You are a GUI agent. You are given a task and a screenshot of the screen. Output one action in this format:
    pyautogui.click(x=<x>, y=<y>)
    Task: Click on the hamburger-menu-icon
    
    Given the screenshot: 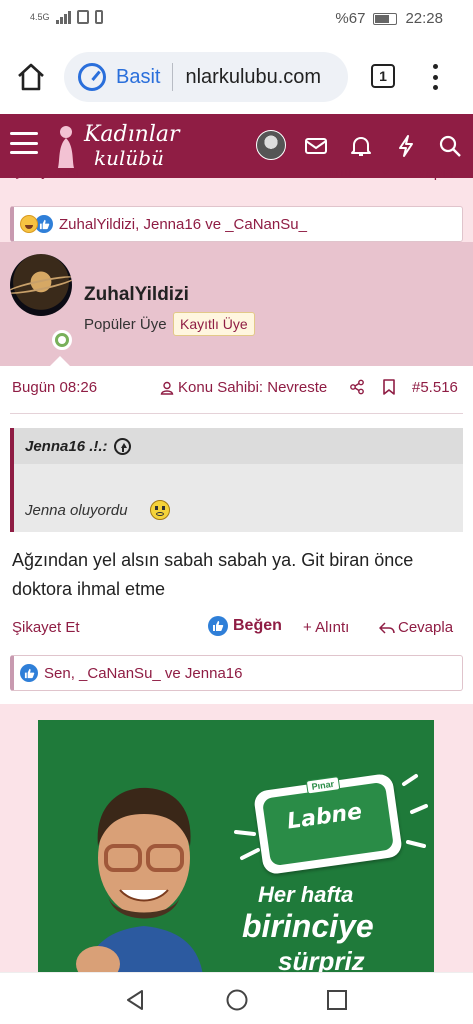 What is the action you would take?
    pyautogui.click(x=24, y=143)
    